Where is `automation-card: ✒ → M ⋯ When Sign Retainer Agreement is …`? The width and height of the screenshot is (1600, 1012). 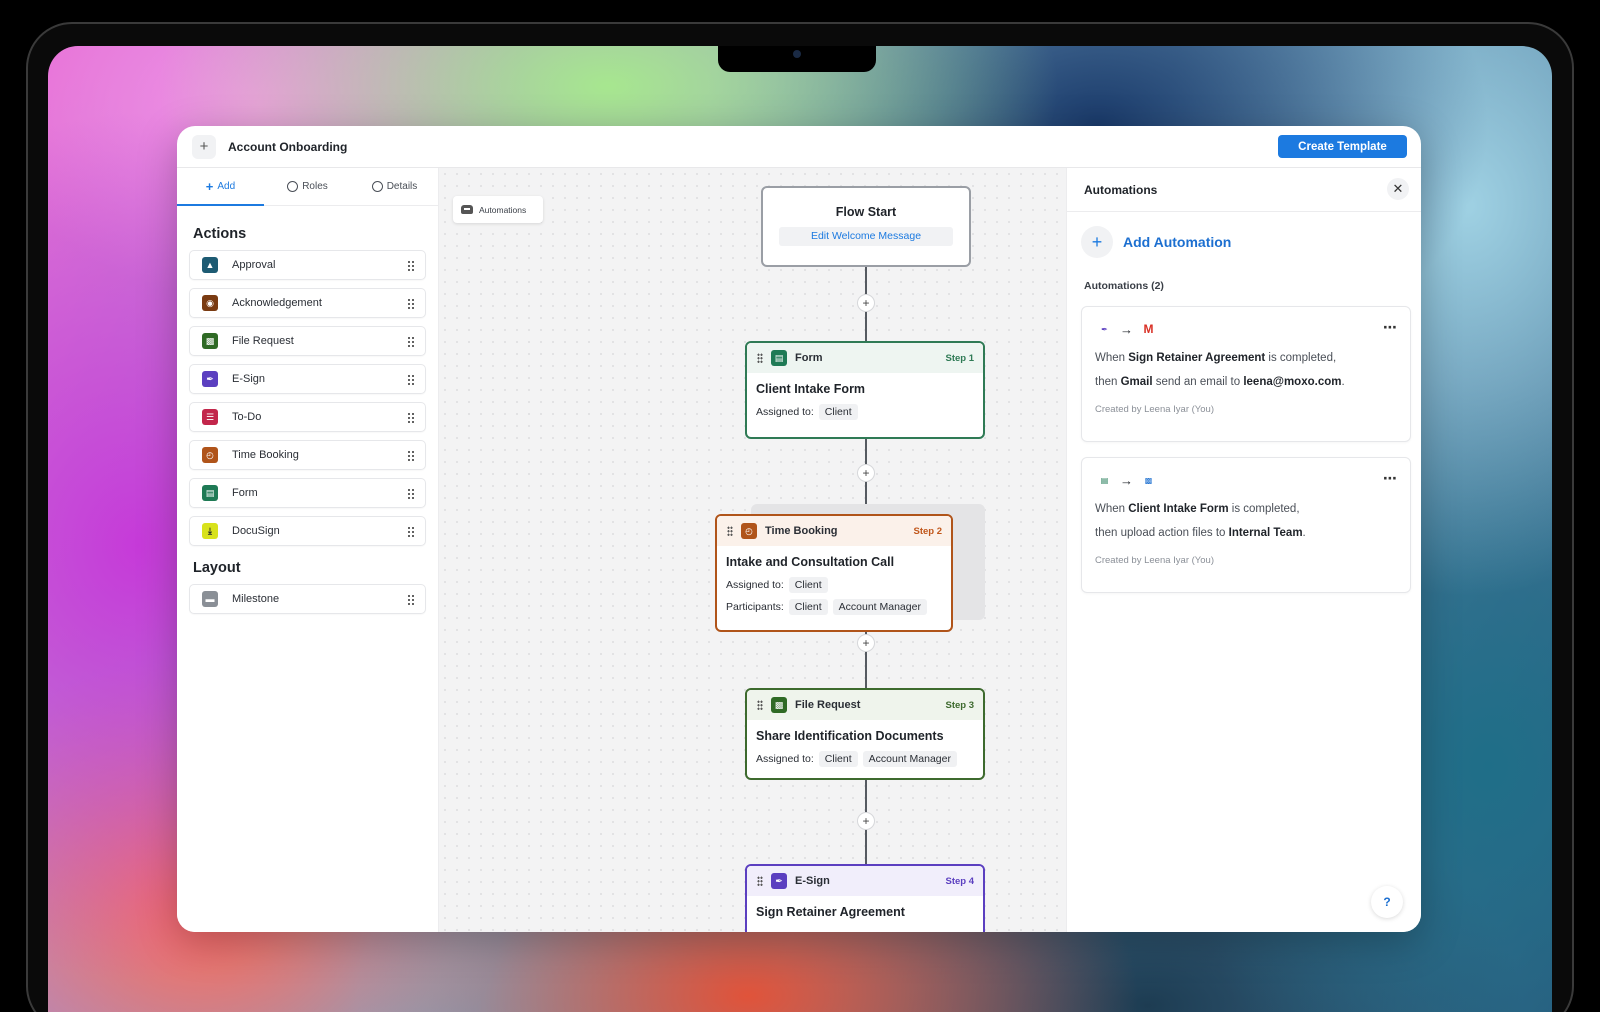 automation-card: ✒ → M ⋯ When Sign Retainer Agreement is … is located at coordinates (1246, 374).